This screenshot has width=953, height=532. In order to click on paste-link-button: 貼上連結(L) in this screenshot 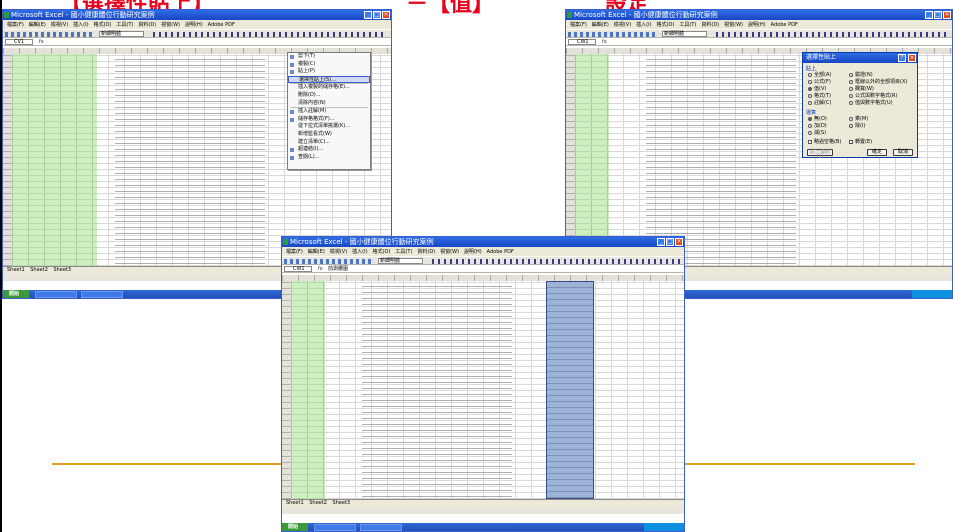, I will do `click(820, 154)`.